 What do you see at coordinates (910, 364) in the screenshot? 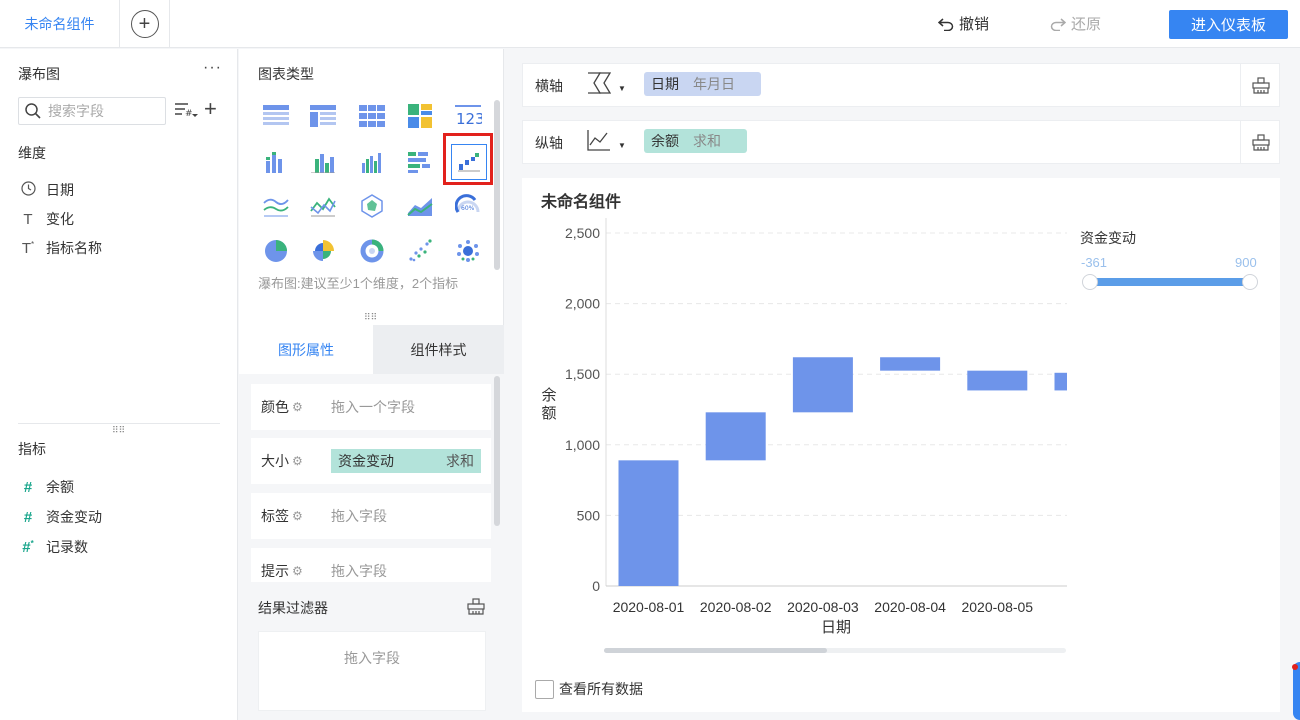
I see `waterfall-bar` at bounding box center [910, 364].